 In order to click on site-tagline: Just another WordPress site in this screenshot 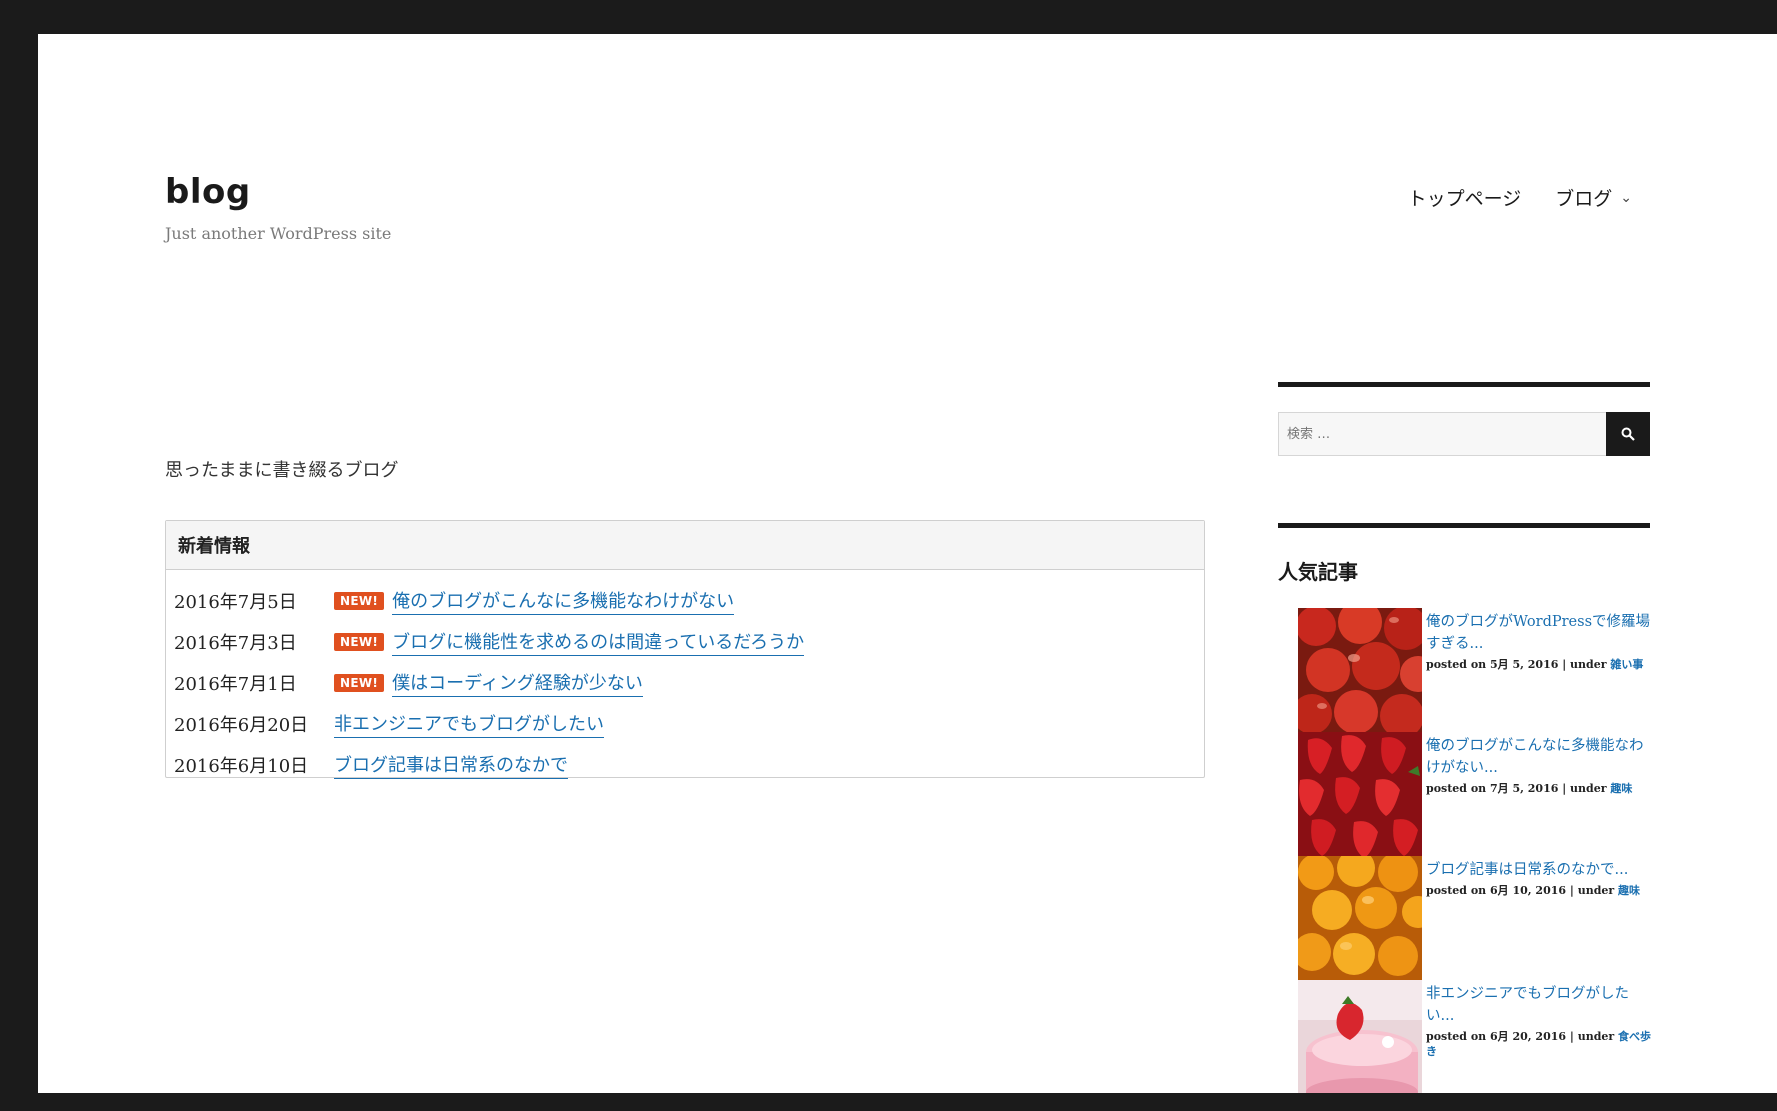, I will do `click(278, 233)`.